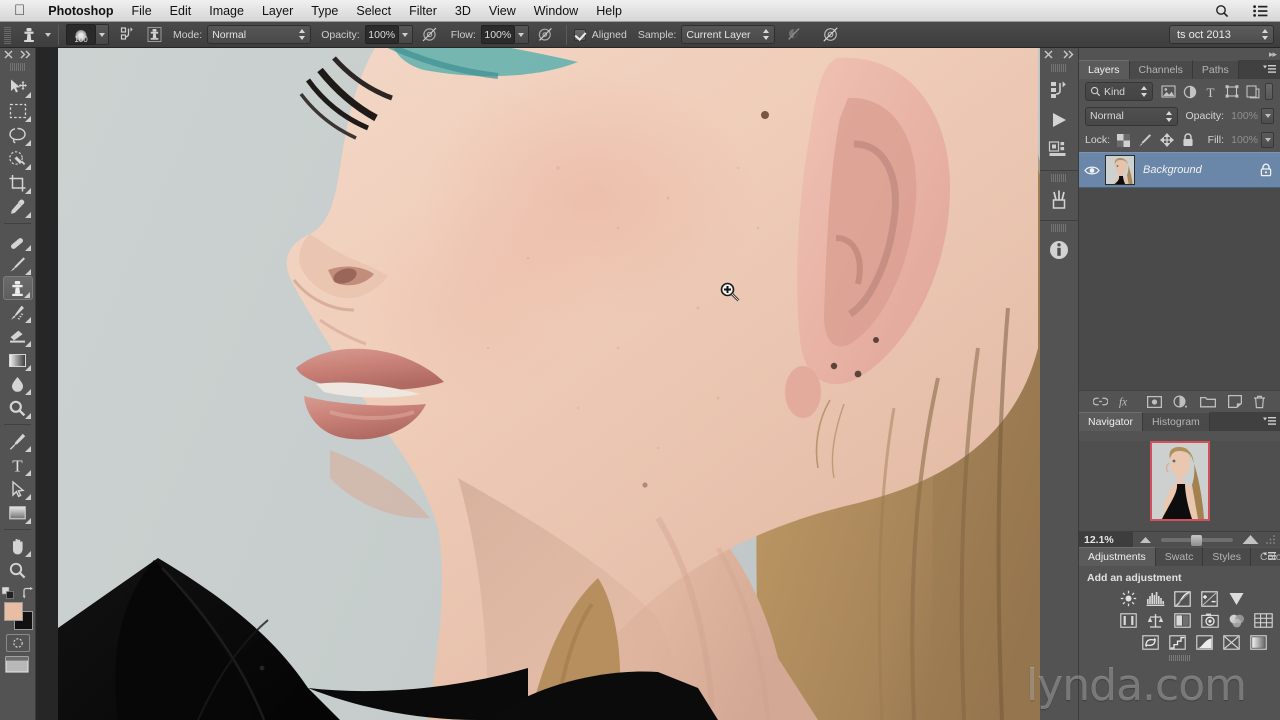  Describe the element at coordinates (1119, 91) in the screenshot. I see `layer-filter-select: Kind` at that location.